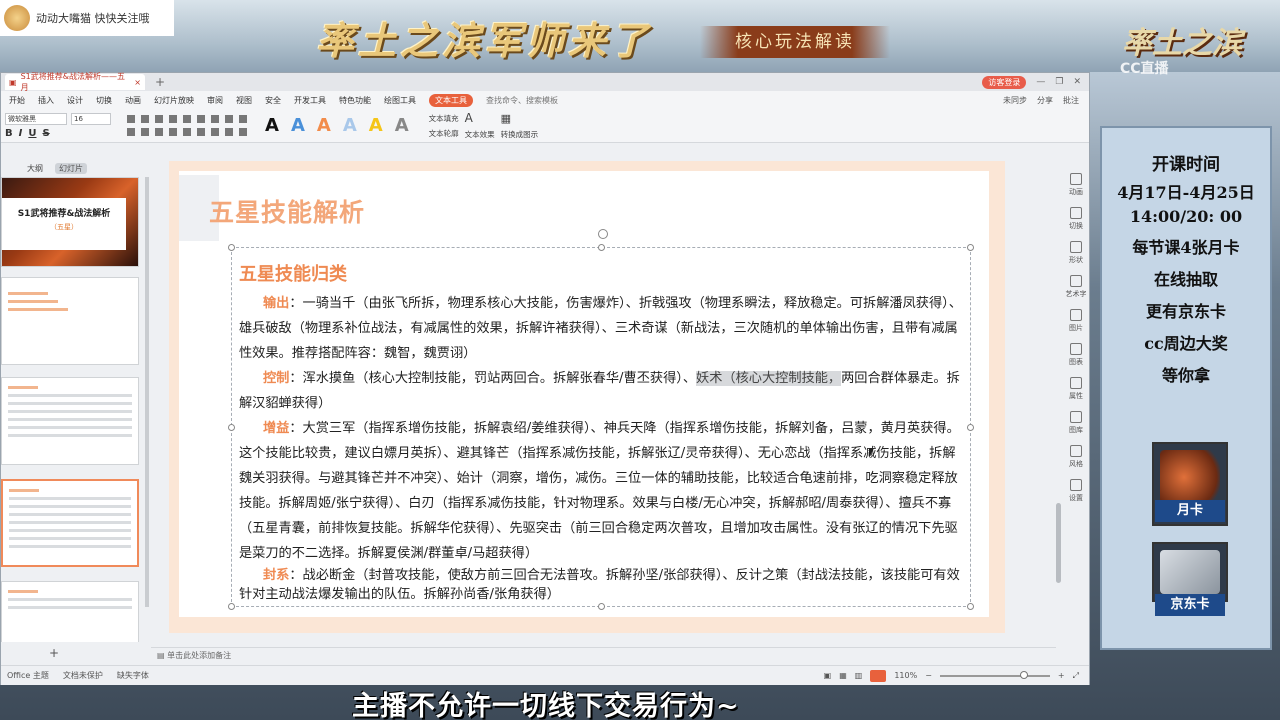  I want to click on notes-area: ▤ 单击此处添加备注, so click(603, 655).